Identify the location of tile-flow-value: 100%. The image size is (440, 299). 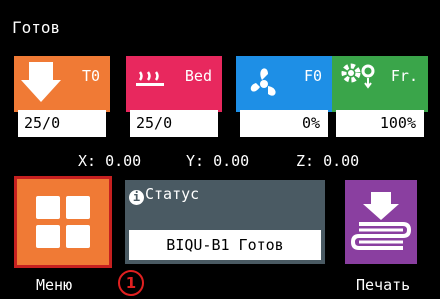
(380, 123).